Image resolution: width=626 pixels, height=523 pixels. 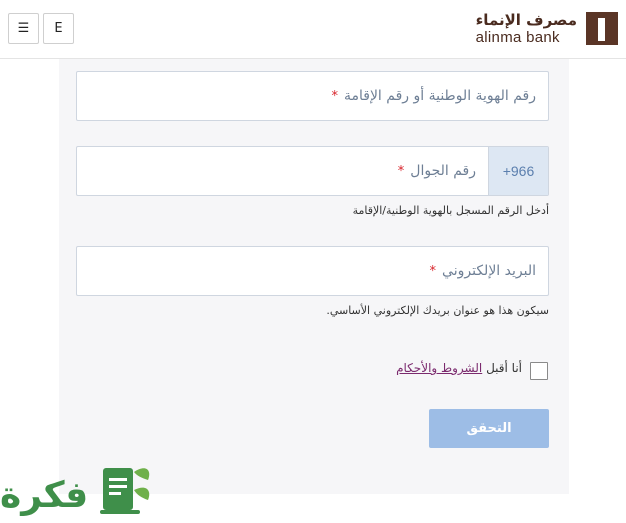 I want to click on logo-text: مصرف الإنماء alinma bank, so click(x=526, y=28).